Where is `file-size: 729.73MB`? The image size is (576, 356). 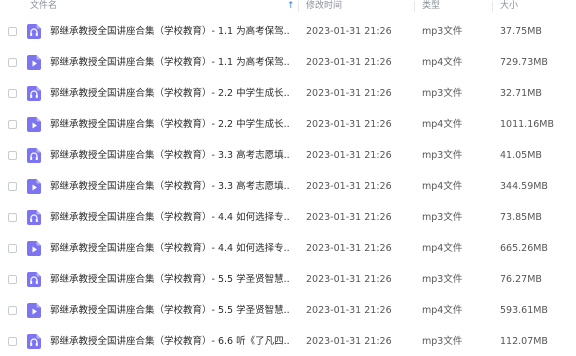 file-size: 729.73MB is located at coordinates (524, 62).